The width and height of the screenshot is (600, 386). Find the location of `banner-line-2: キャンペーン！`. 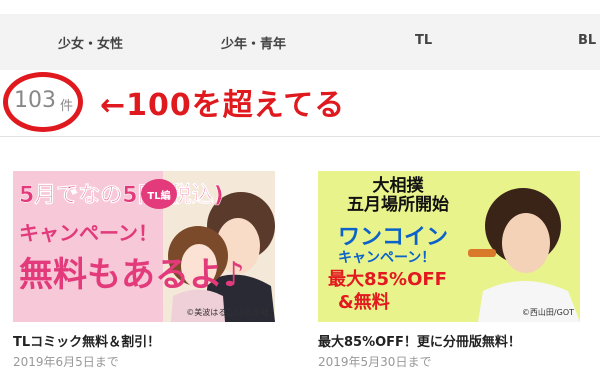

banner-line-2: キャンペーン！ is located at coordinates (88, 233).